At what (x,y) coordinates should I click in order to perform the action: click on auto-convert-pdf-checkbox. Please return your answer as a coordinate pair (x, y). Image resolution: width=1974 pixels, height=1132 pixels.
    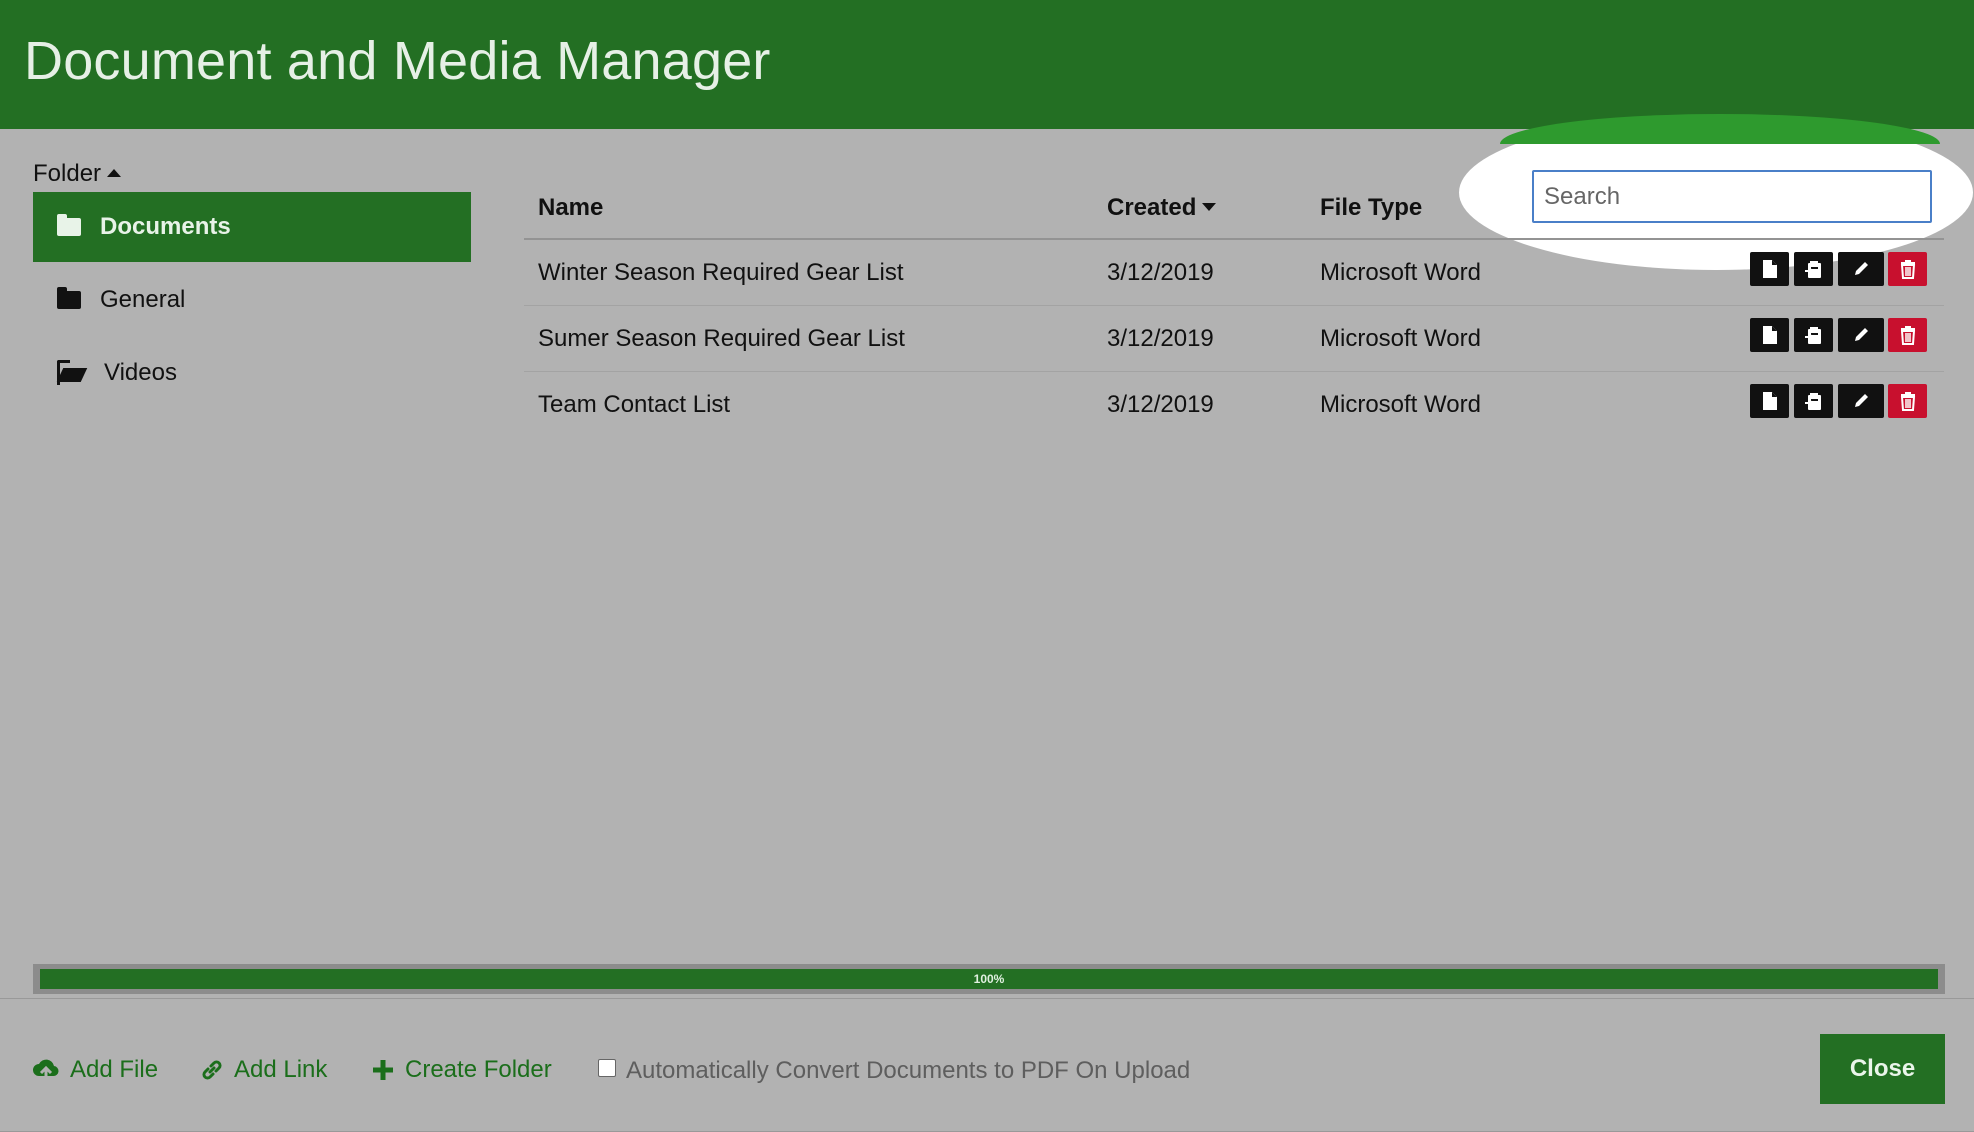
    Looking at the image, I should click on (607, 1068).